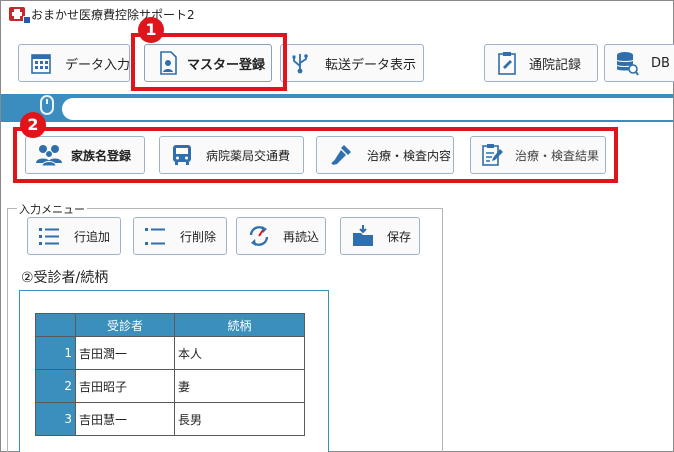 This screenshot has width=674, height=452. What do you see at coordinates (41, 63) in the screenshot?
I see `calendar-grid-icon` at bounding box center [41, 63].